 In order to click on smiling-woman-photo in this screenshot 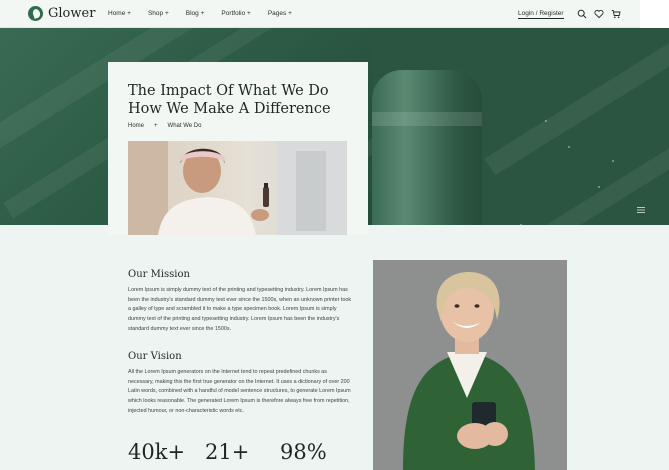, I will do `click(470, 365)`.